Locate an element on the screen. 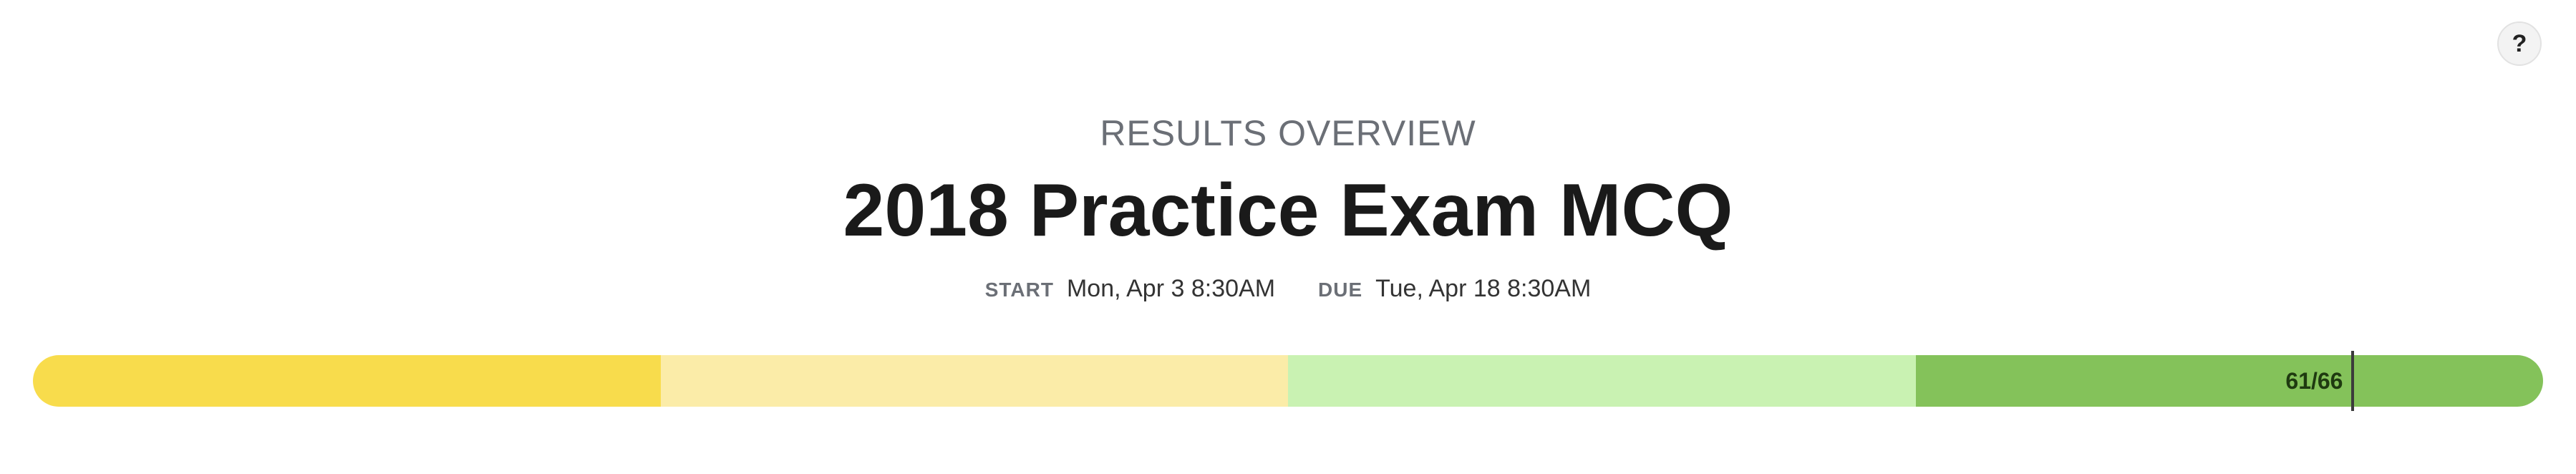 The height and width of the screenshot is (474, 2576). score-label: 61/66 is located at coordinates (2314, 380).